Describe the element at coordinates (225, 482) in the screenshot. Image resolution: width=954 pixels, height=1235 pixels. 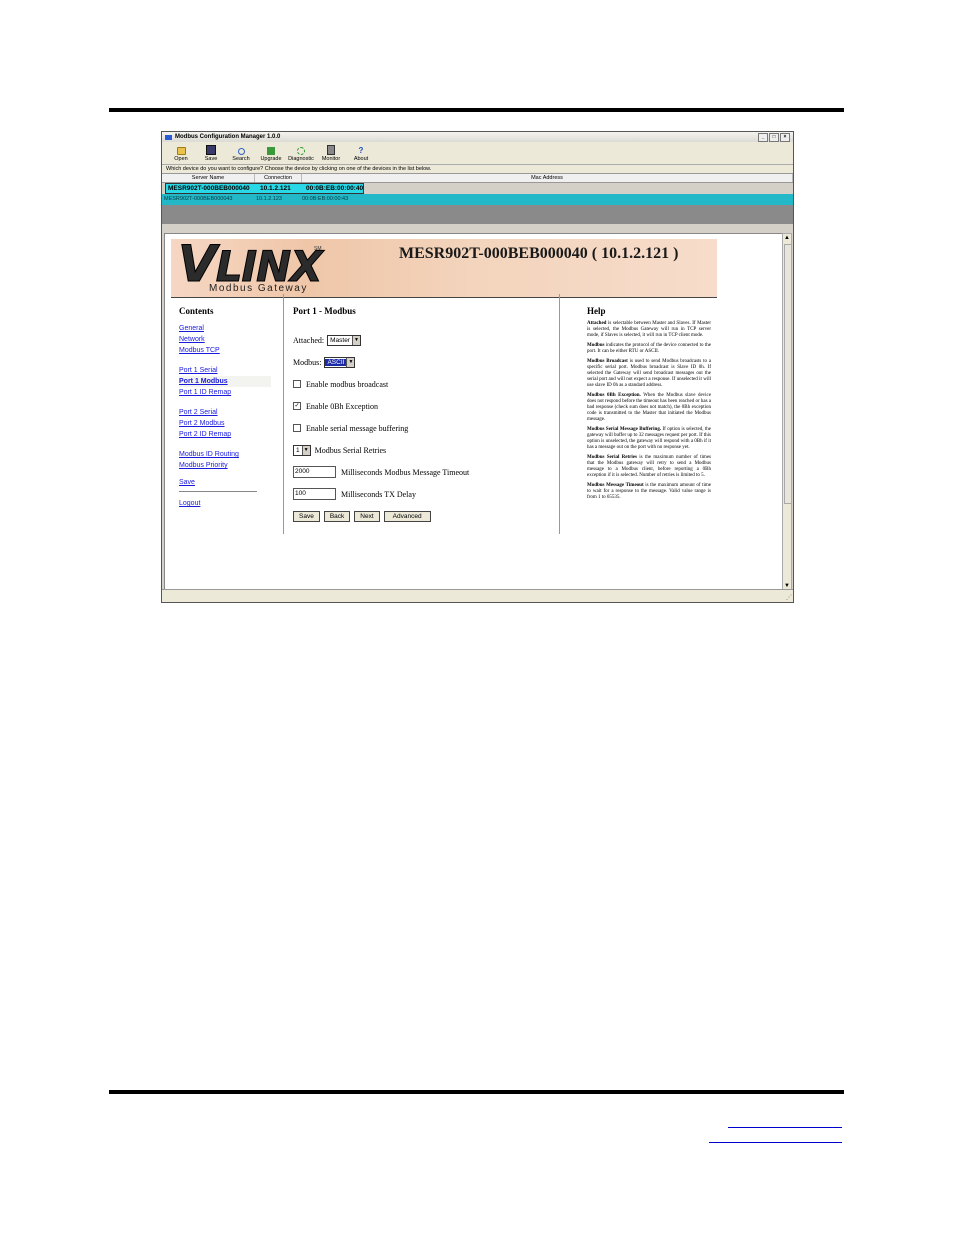
I see `nav-save: Save` at that location.